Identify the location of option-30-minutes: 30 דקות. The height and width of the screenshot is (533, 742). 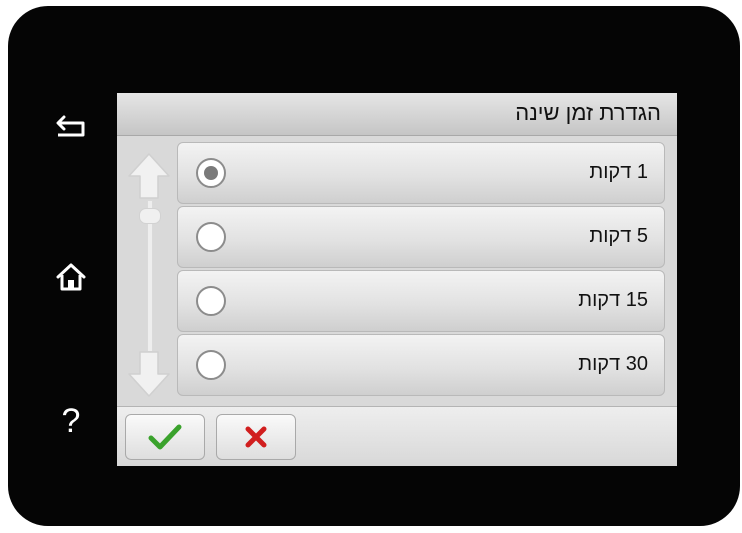
(421, 365).